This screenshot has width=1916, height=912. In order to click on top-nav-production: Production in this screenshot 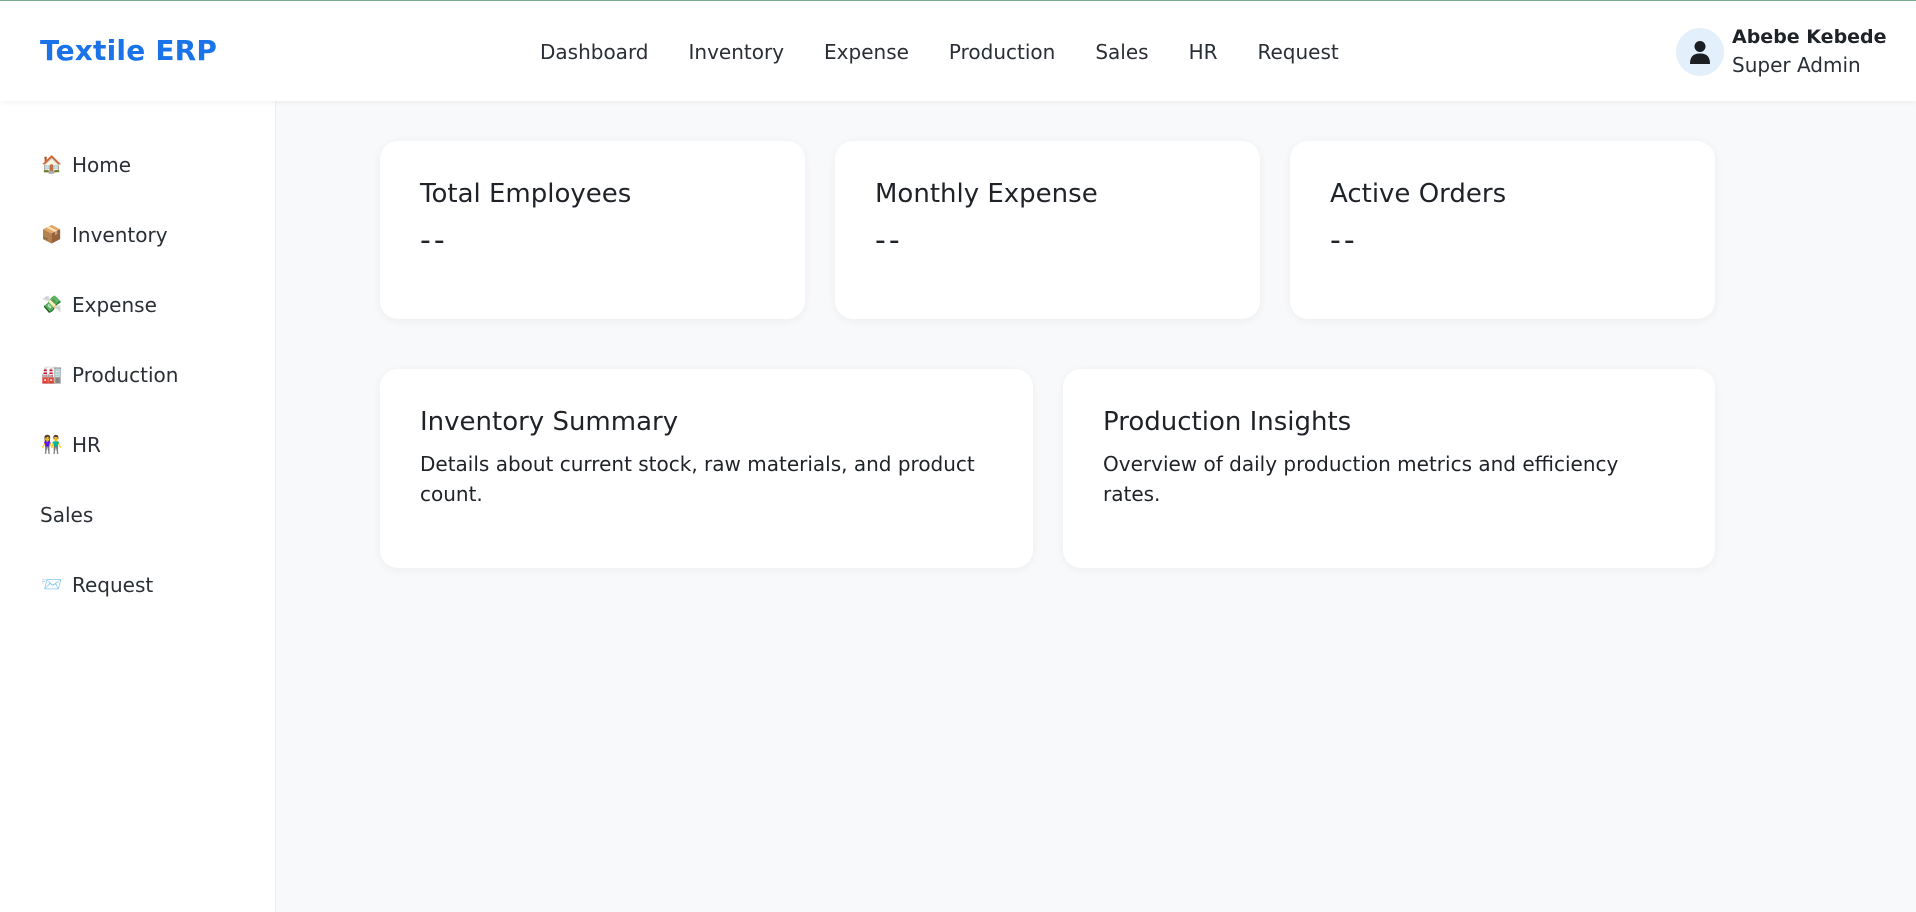, I will do `click(1002, 52)`.